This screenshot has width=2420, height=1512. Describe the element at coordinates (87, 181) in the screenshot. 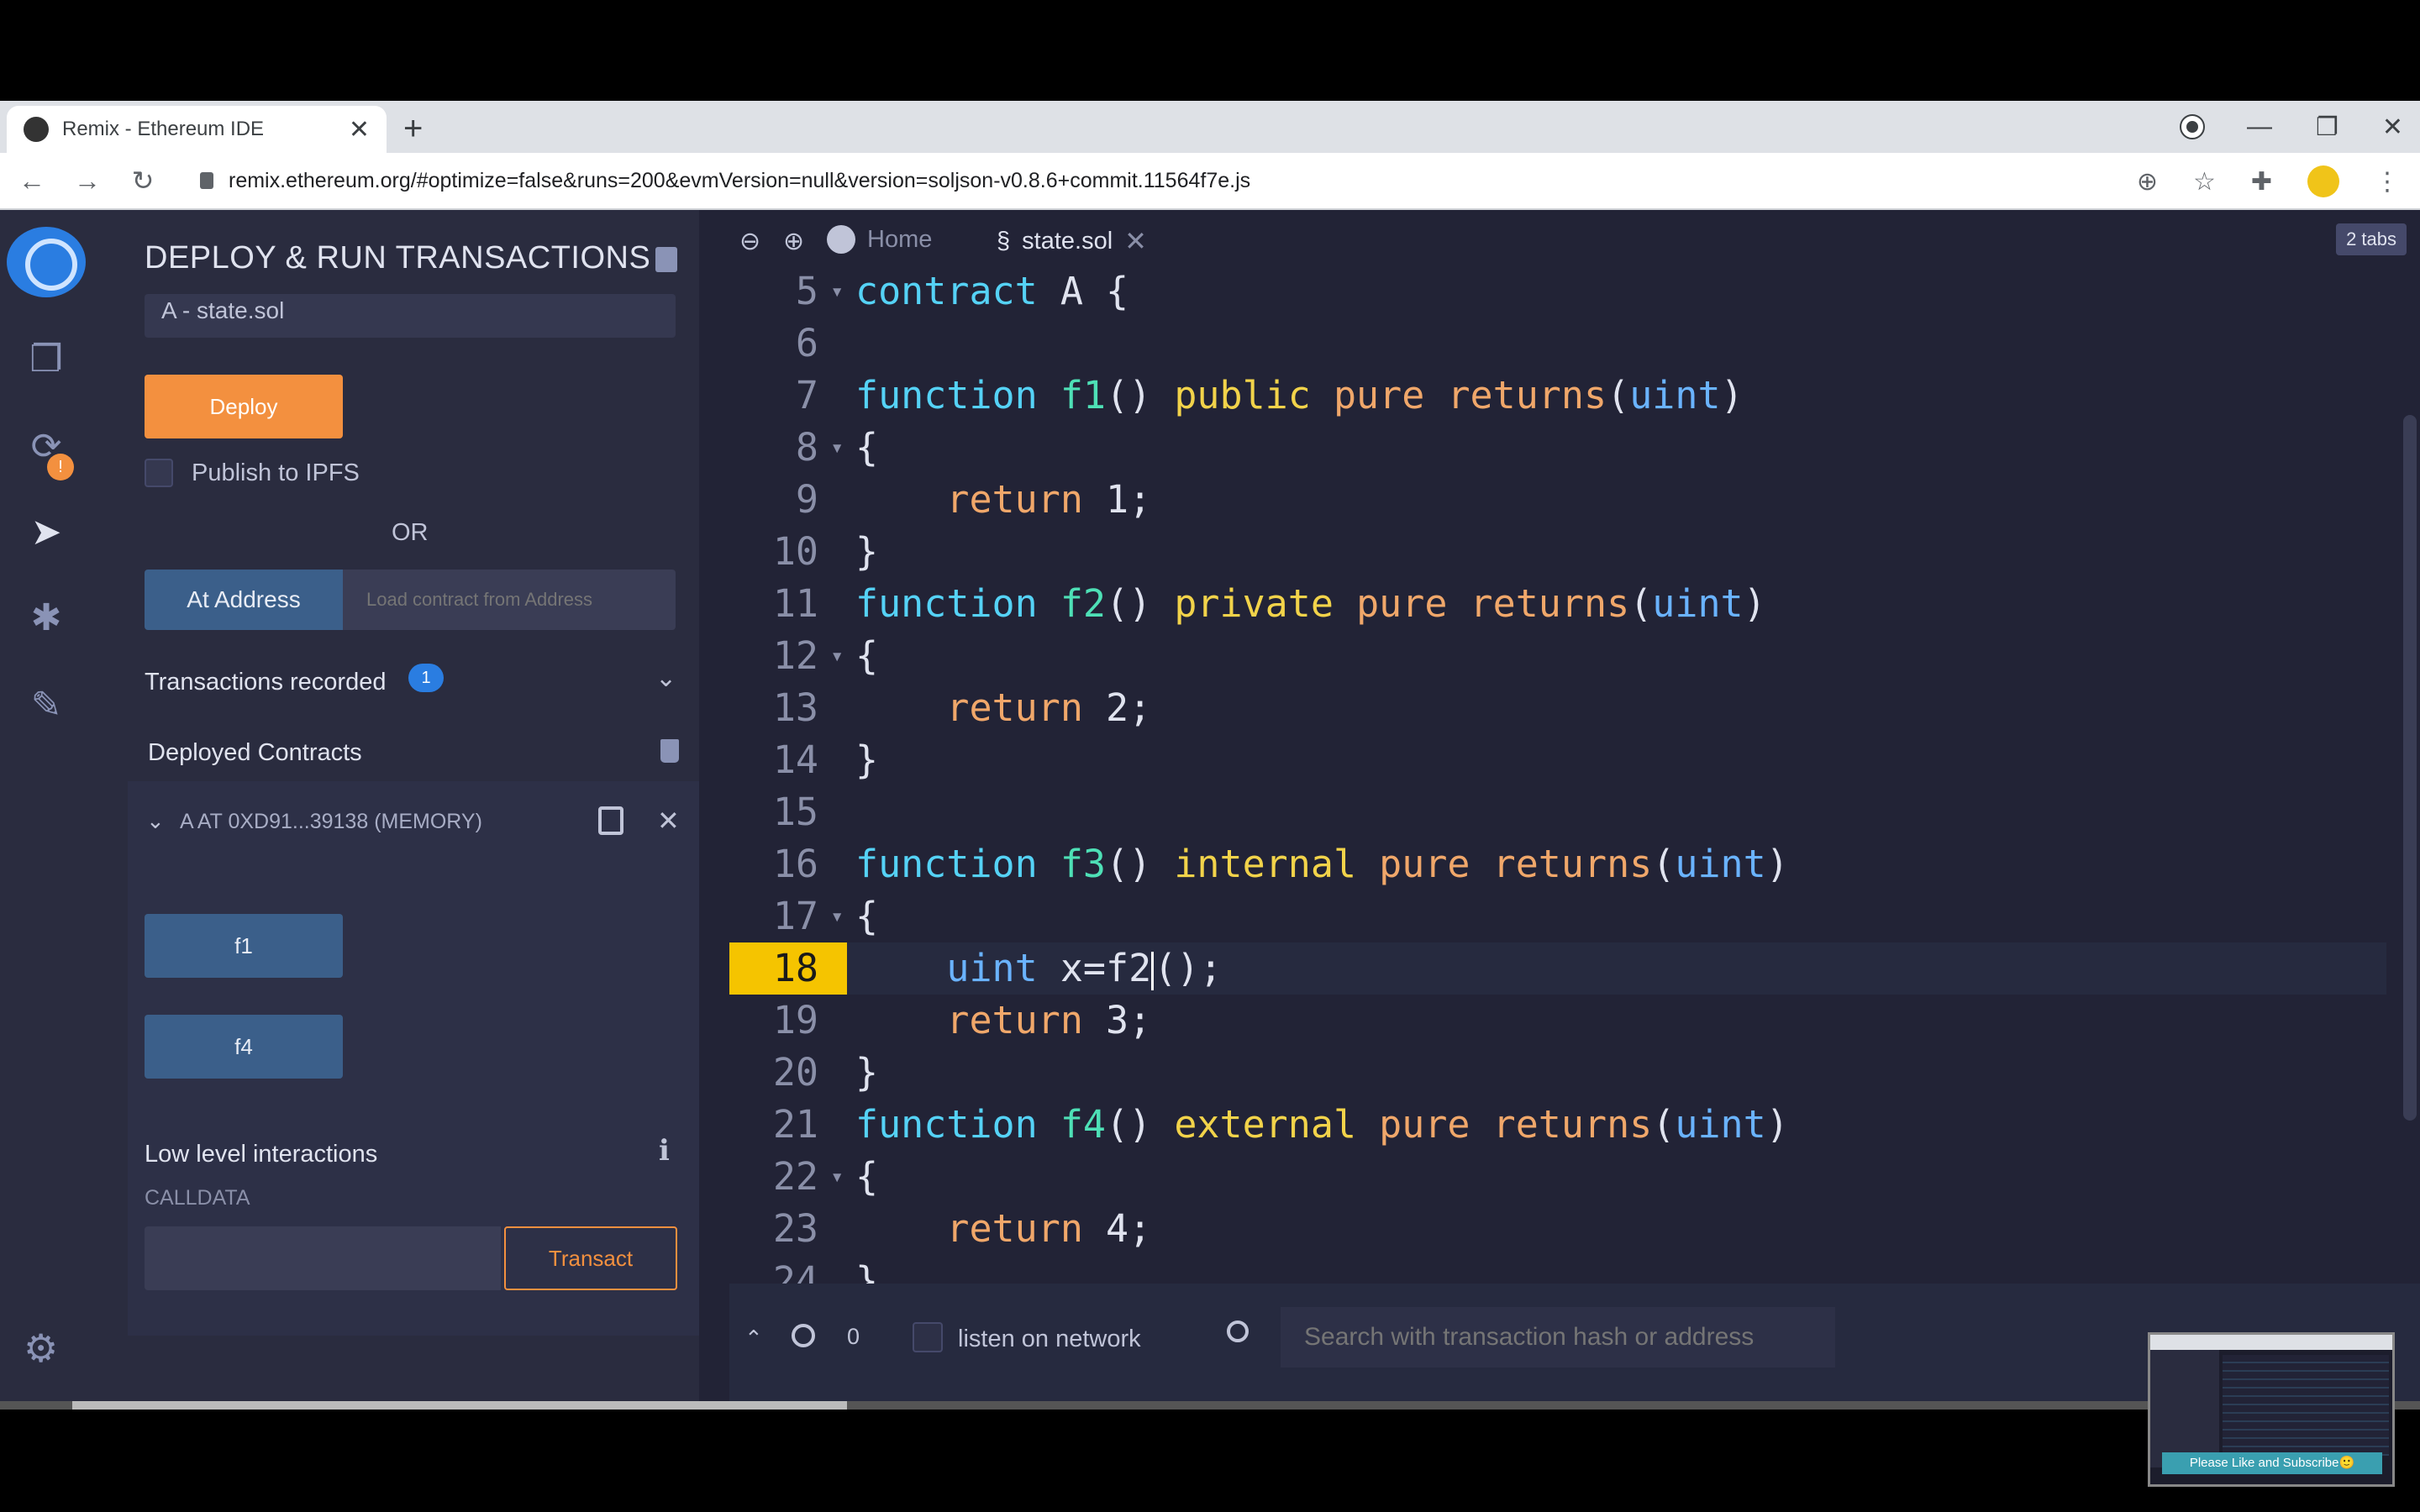

I see `forward-icon: →` at that location.